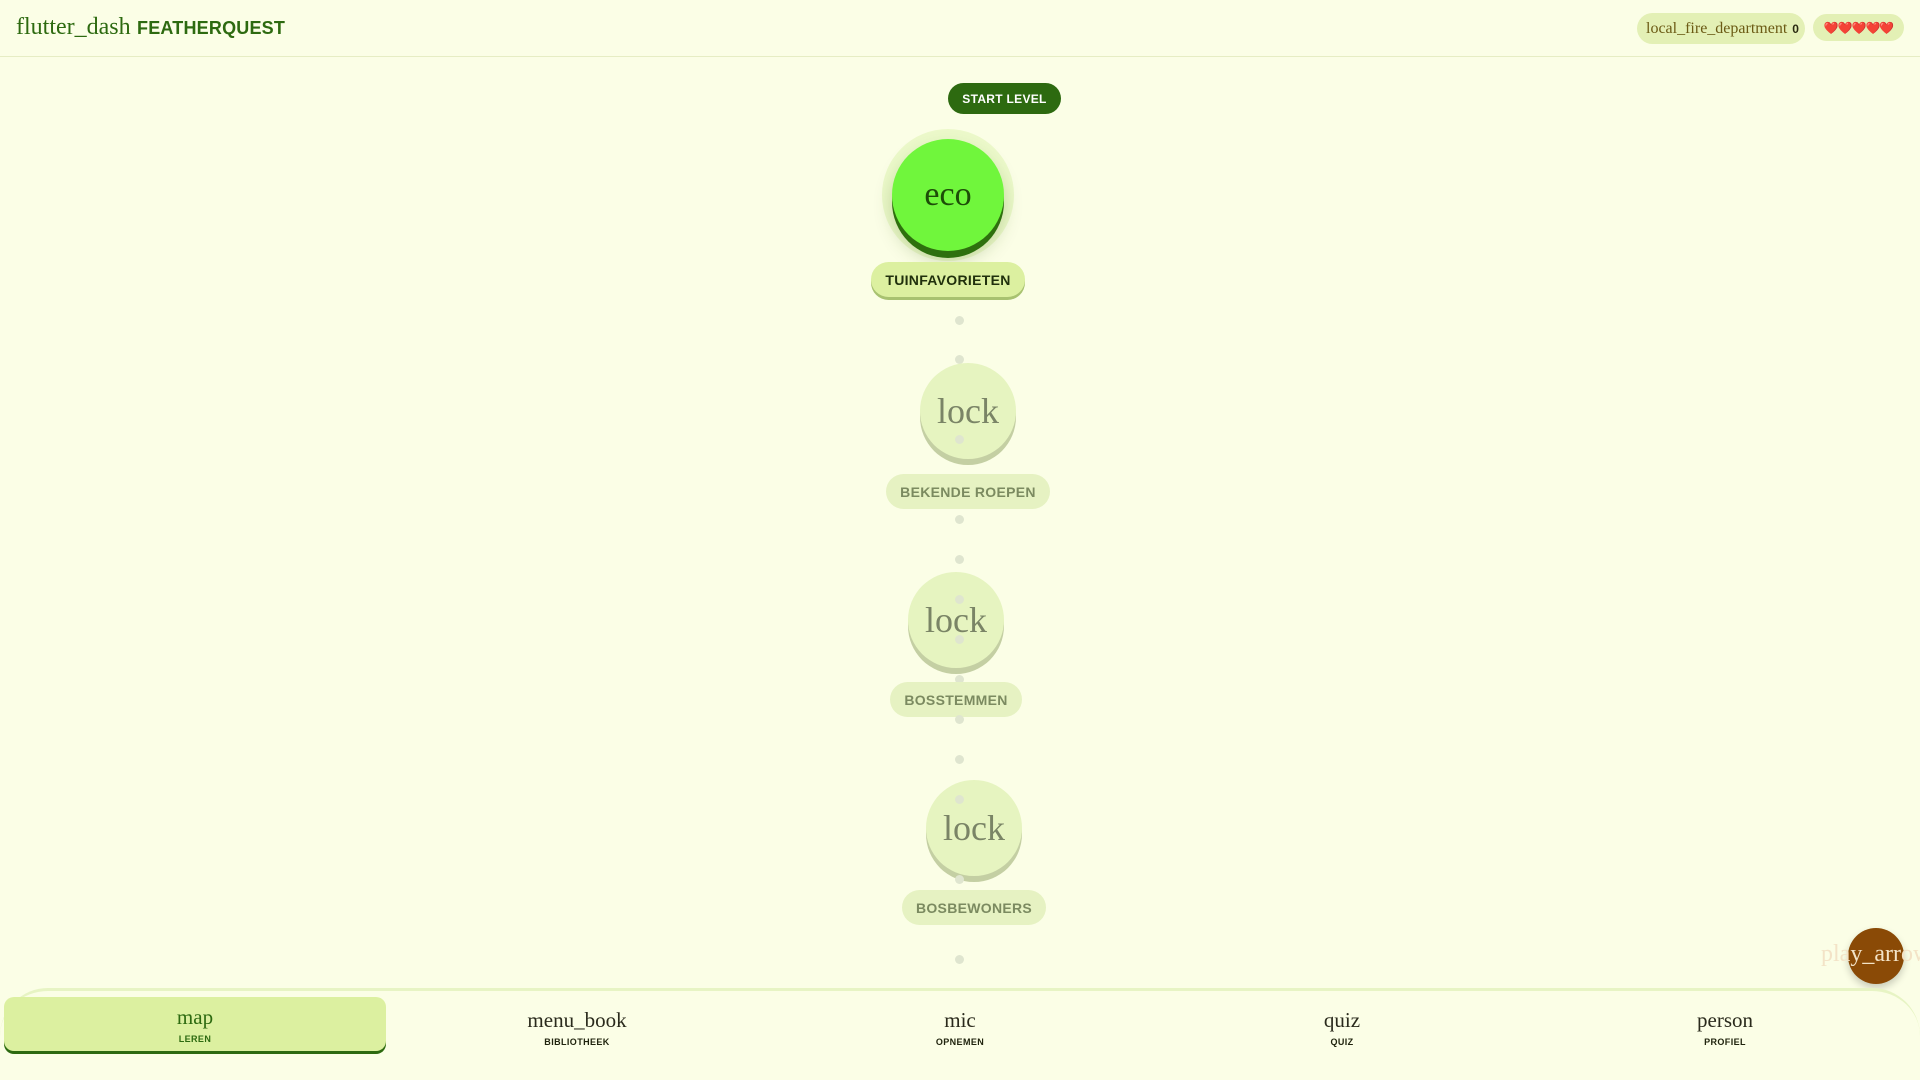 Image resolution: width=1920 pixels, height=1080 pixels. What do you see at coordinates (968, 491) in the screenshot?
I see `level-label-bekende-roepen: BEKENDE ROEPEN` at bounding box center [968, 491].